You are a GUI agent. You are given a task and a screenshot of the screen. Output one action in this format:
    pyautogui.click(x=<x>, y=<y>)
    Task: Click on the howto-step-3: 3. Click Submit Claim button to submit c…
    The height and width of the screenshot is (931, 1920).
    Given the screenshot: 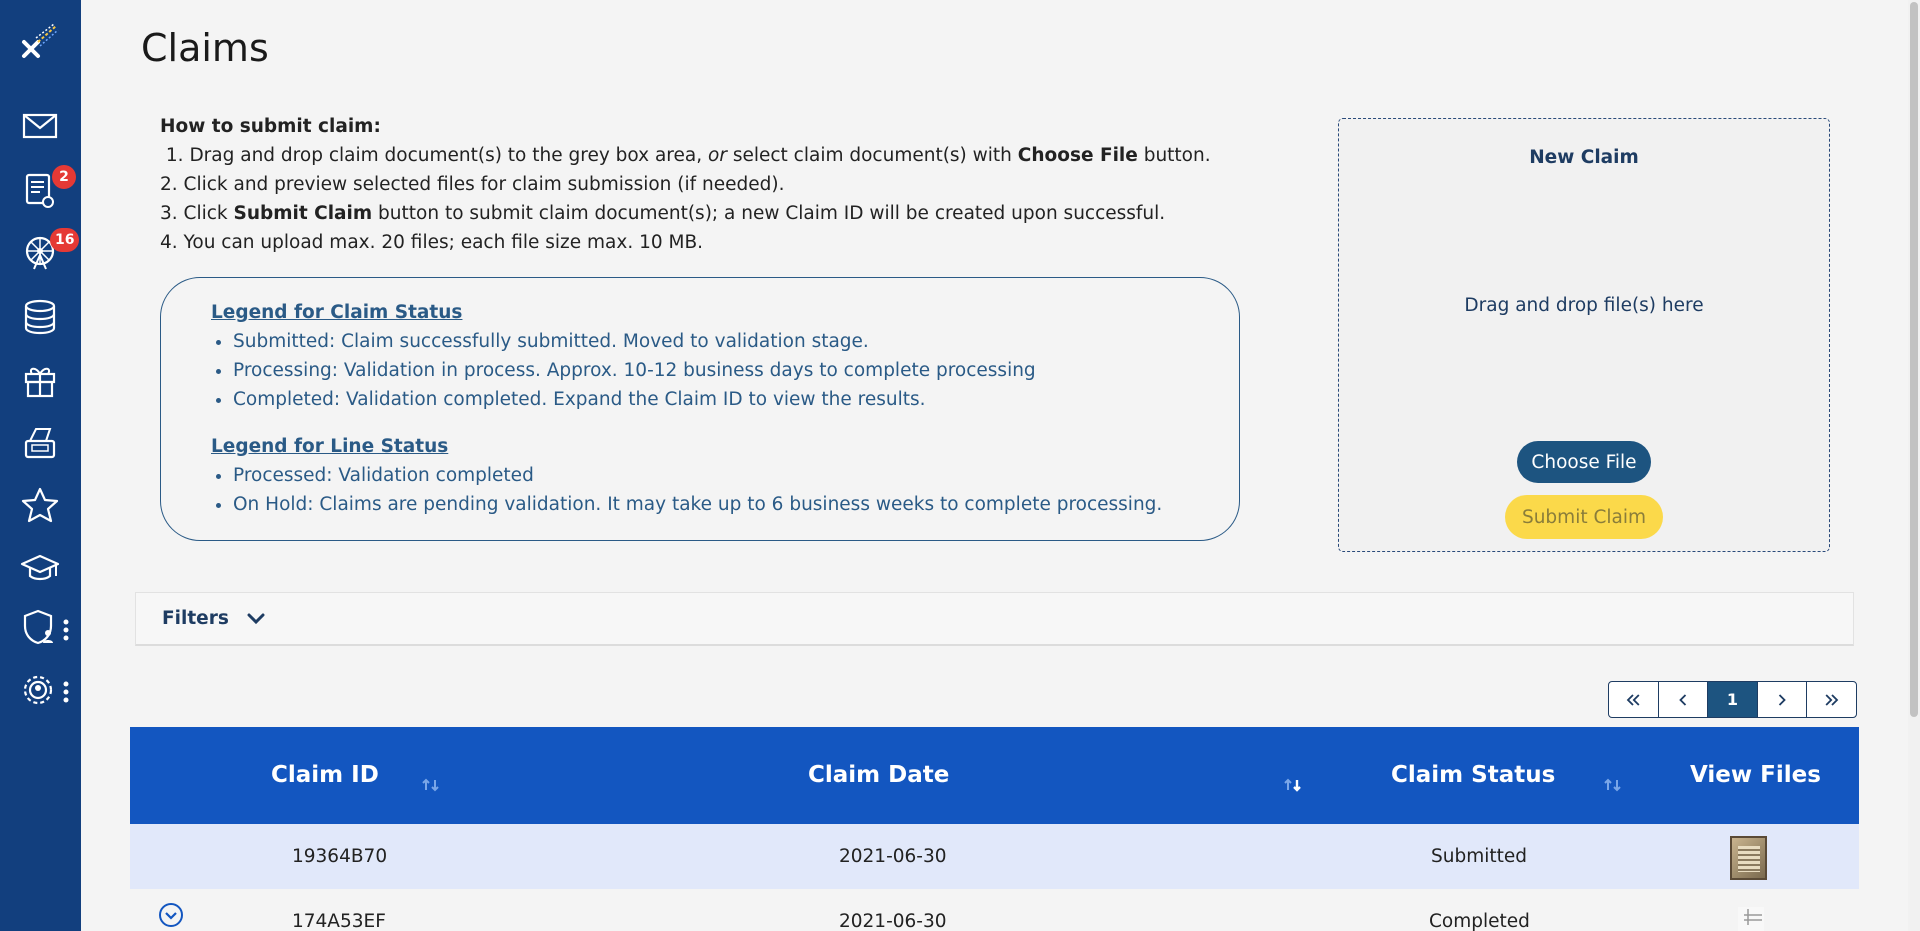 What is the action you would take?
    pyautogui.click(x=685, y=213)
    